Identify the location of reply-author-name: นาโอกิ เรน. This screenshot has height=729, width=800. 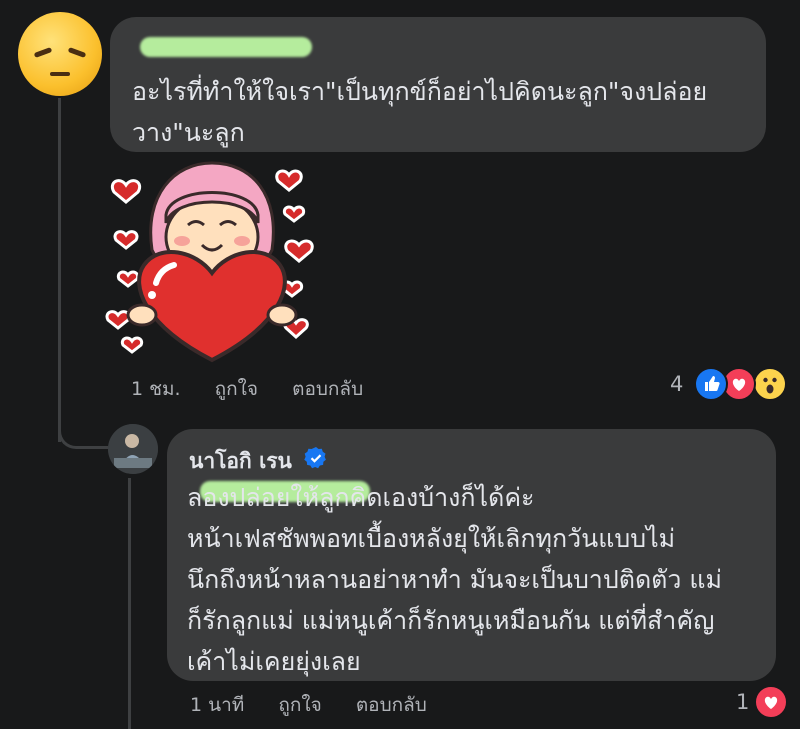
(240, 461).